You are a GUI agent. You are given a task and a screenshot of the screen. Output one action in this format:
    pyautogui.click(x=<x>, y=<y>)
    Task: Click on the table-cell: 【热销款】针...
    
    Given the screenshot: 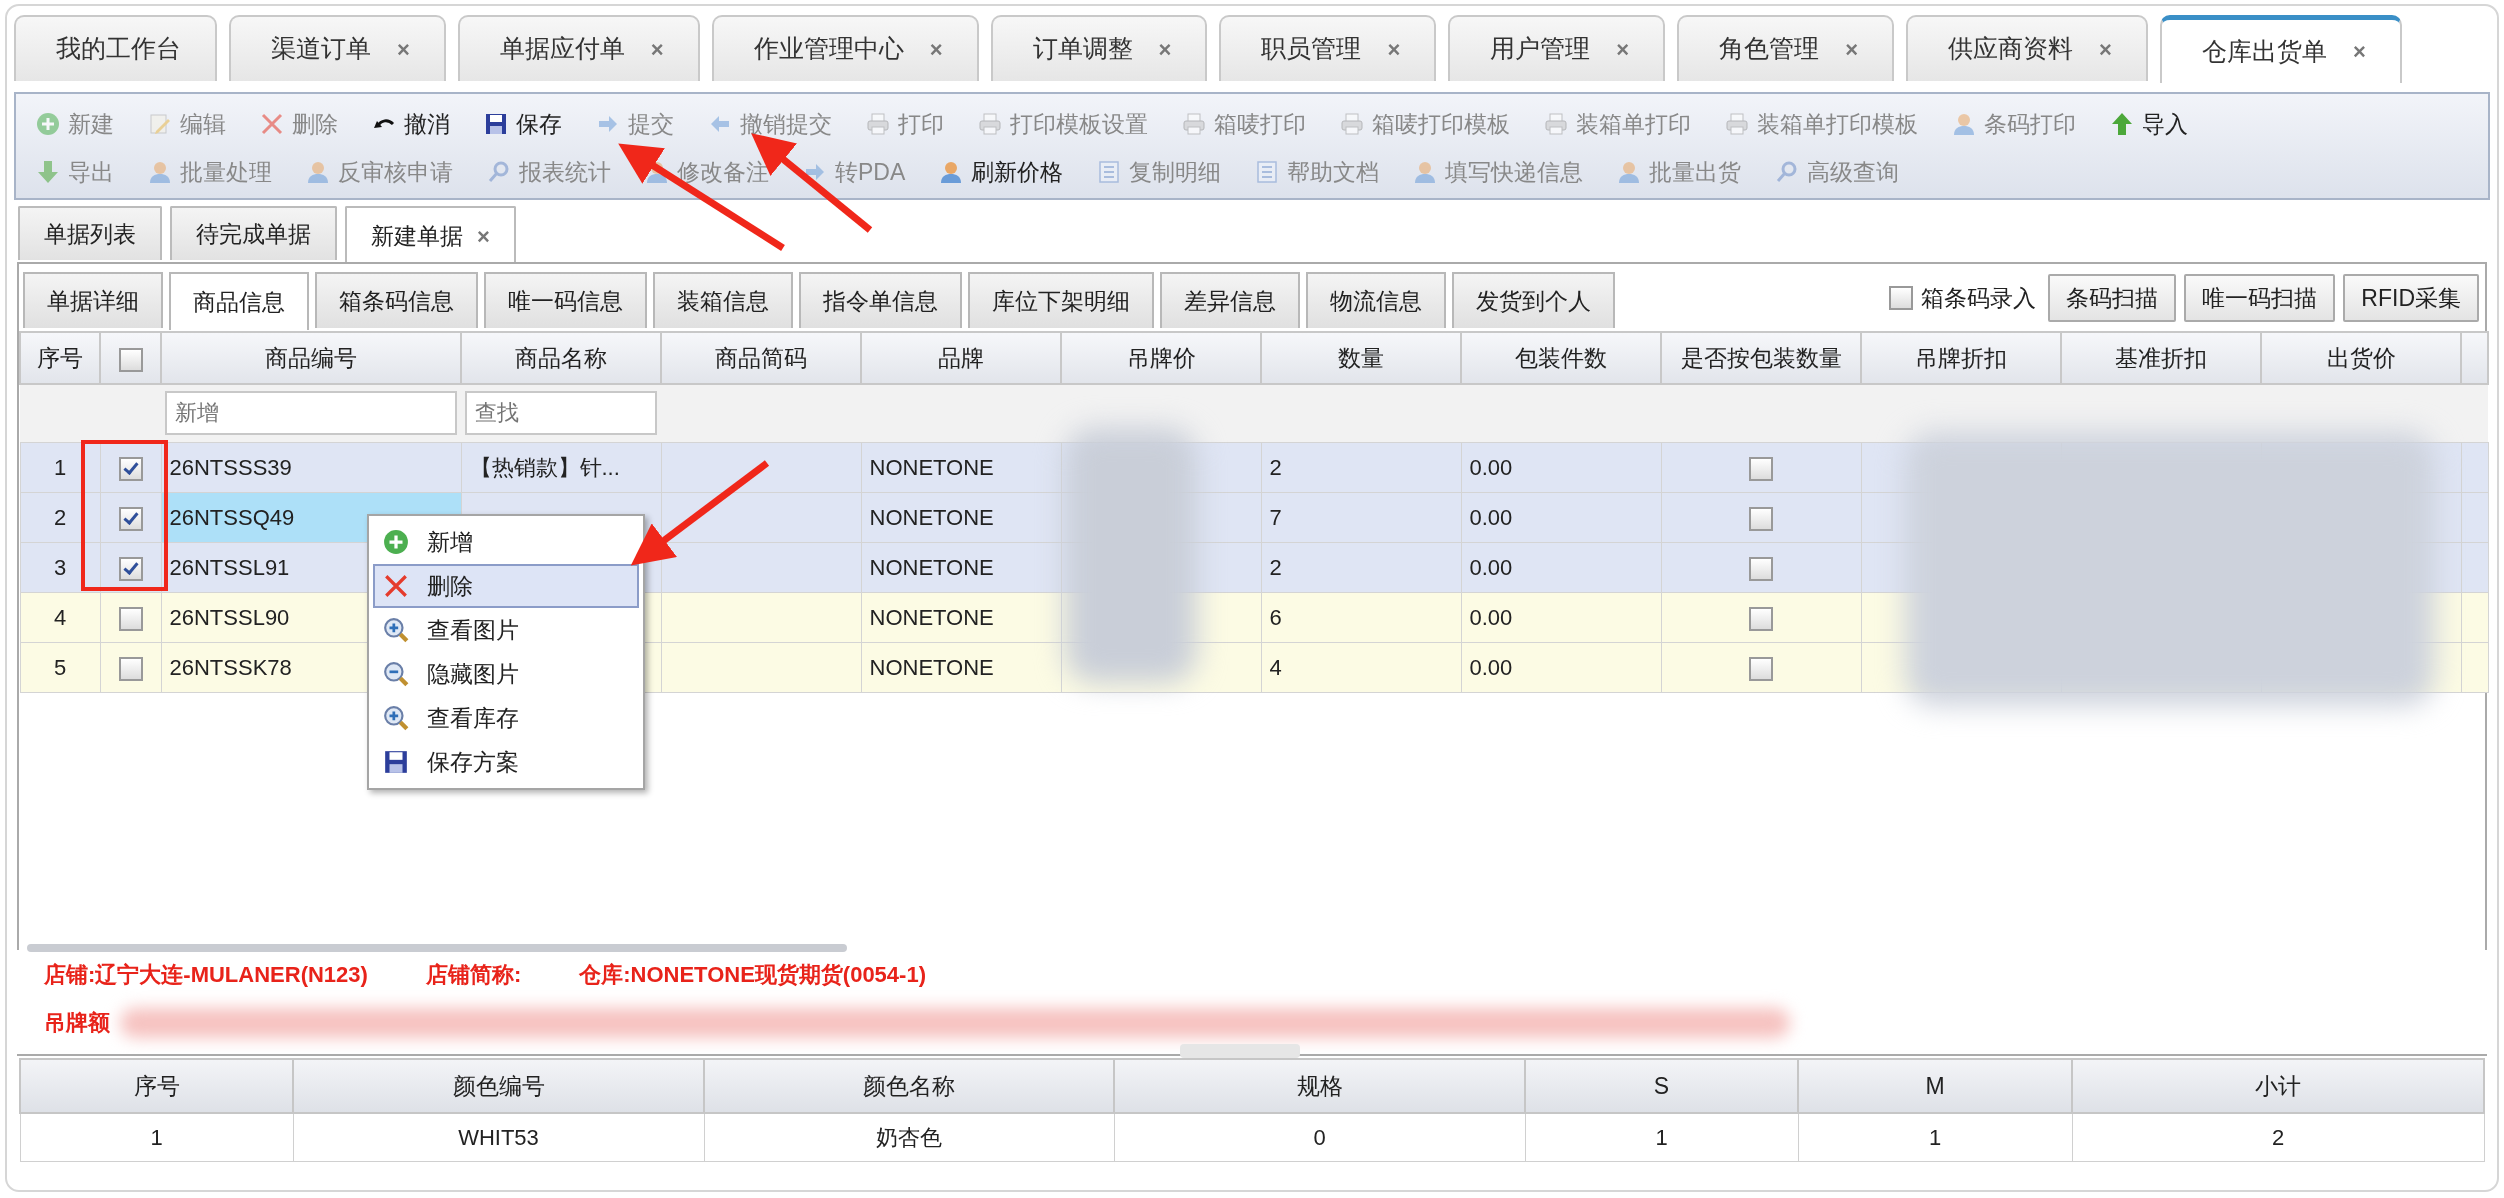 What is the action you would take?
    pyautogui.click(x=544, y=467)
    